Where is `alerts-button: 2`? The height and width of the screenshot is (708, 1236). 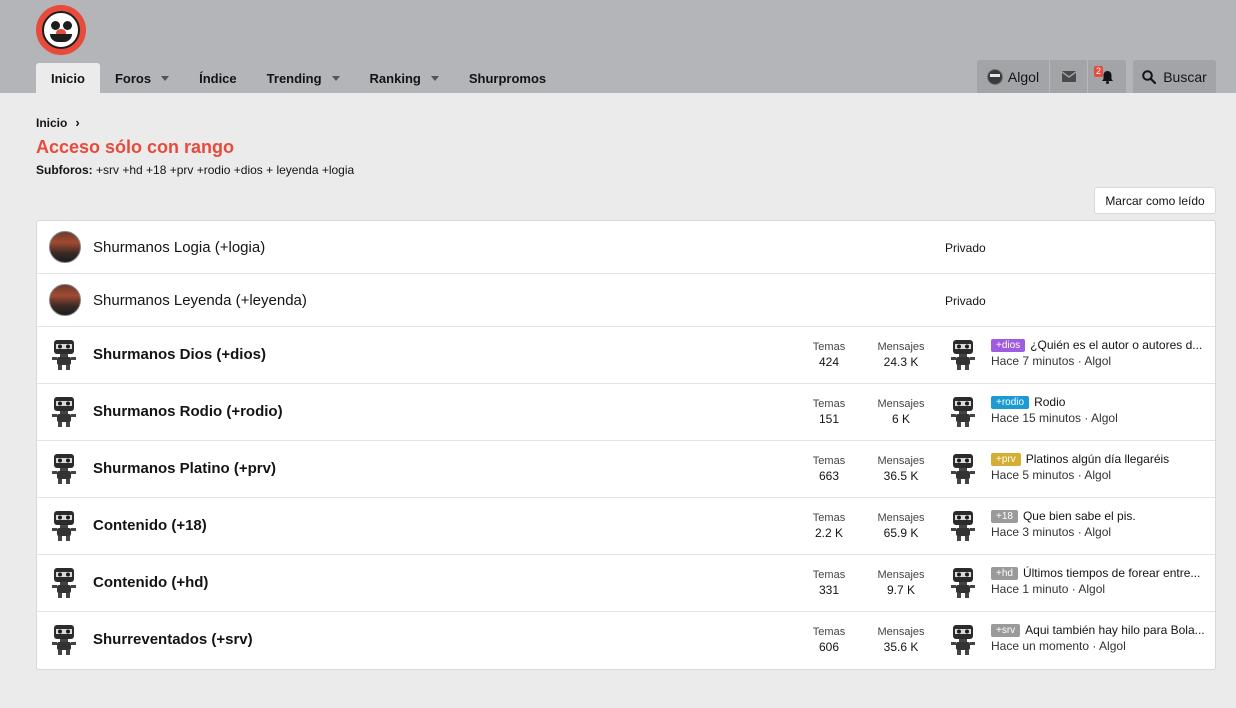 alerts-button: 2 is located at coordinates (1107, 76).